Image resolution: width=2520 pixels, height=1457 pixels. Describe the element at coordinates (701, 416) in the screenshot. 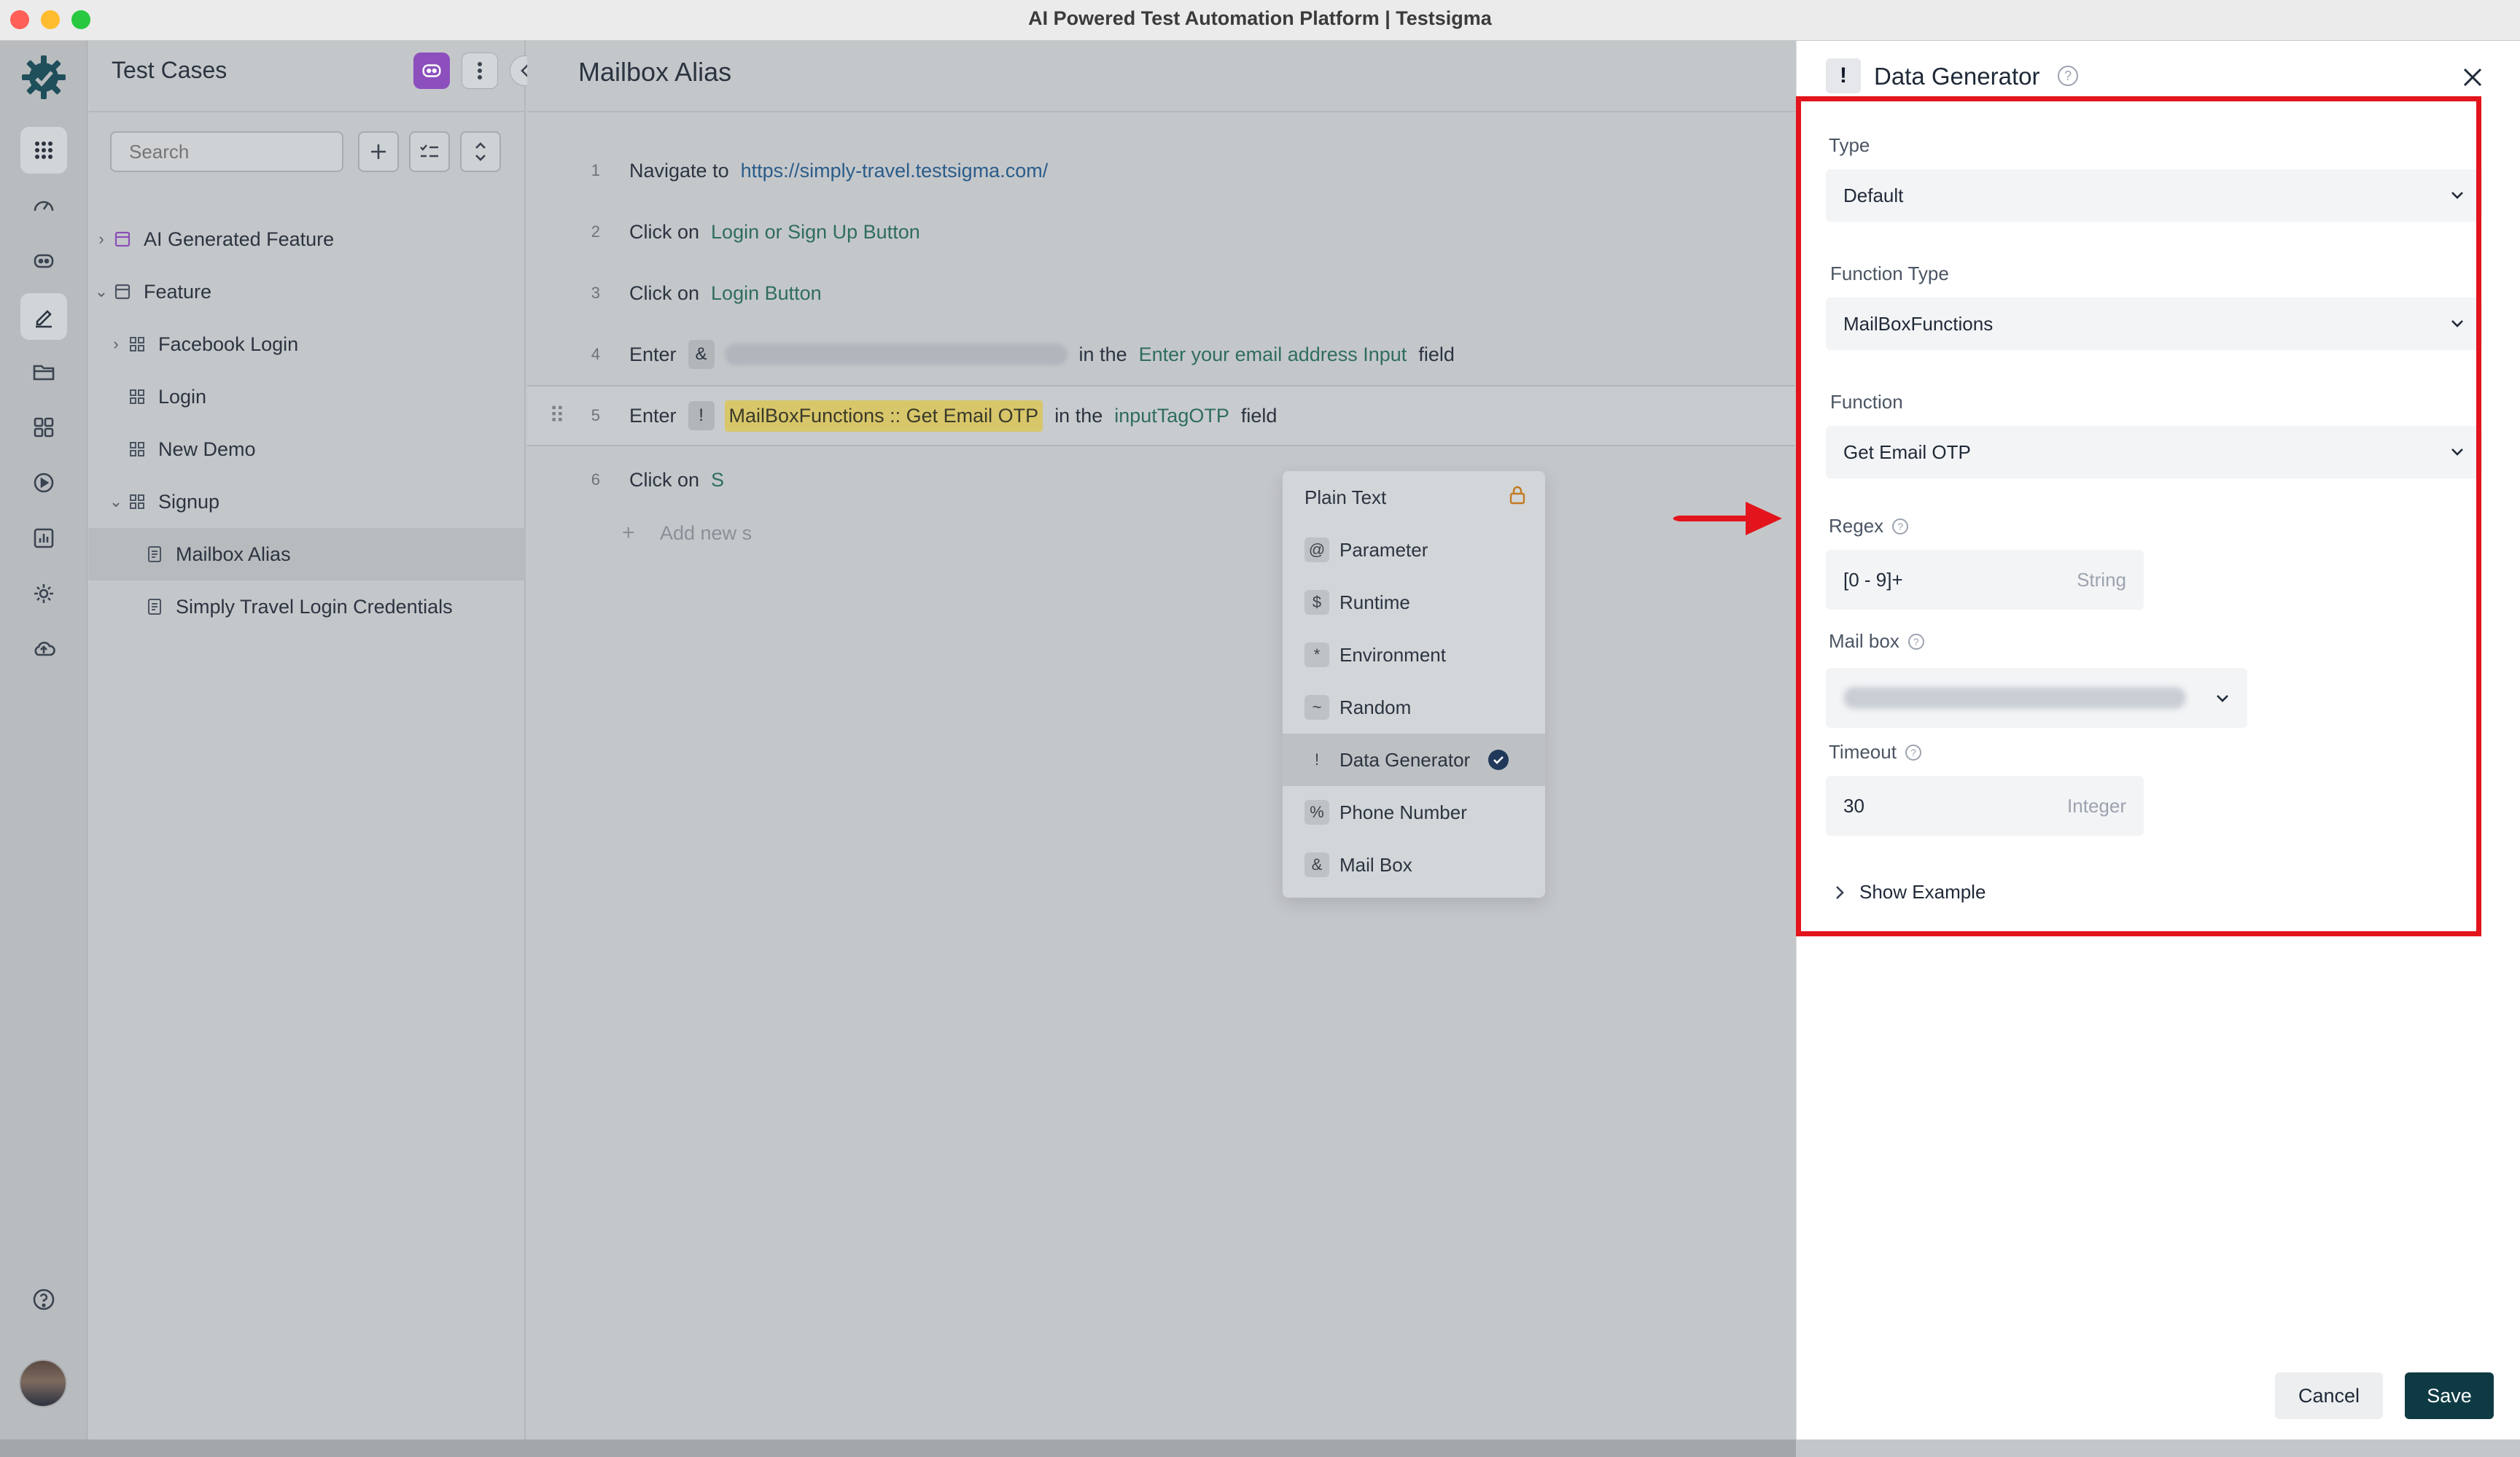

I see `data-generator-tag: !` at that location.